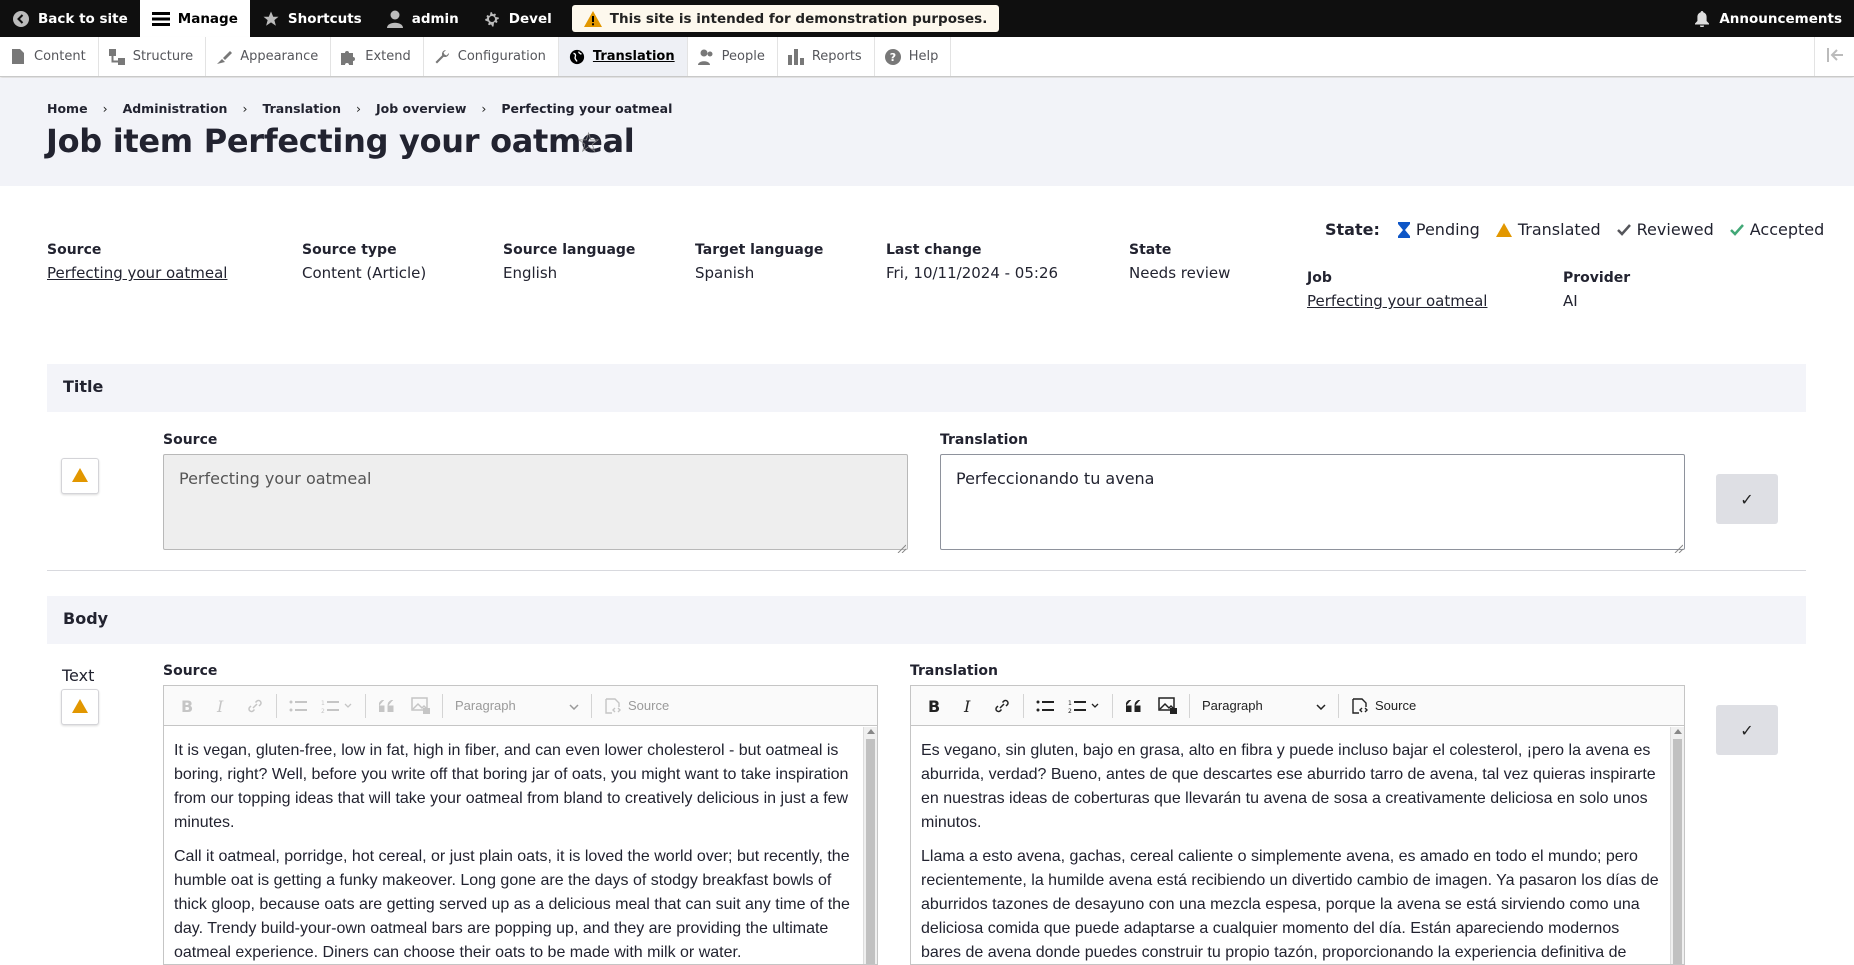 Image resolution: width=1854 pixels, height=965 pixels. Describe the element at coordinates (1312, 504) in the screenshot. I see `title-translation-field: Perfeccionando tu avena` at that location.